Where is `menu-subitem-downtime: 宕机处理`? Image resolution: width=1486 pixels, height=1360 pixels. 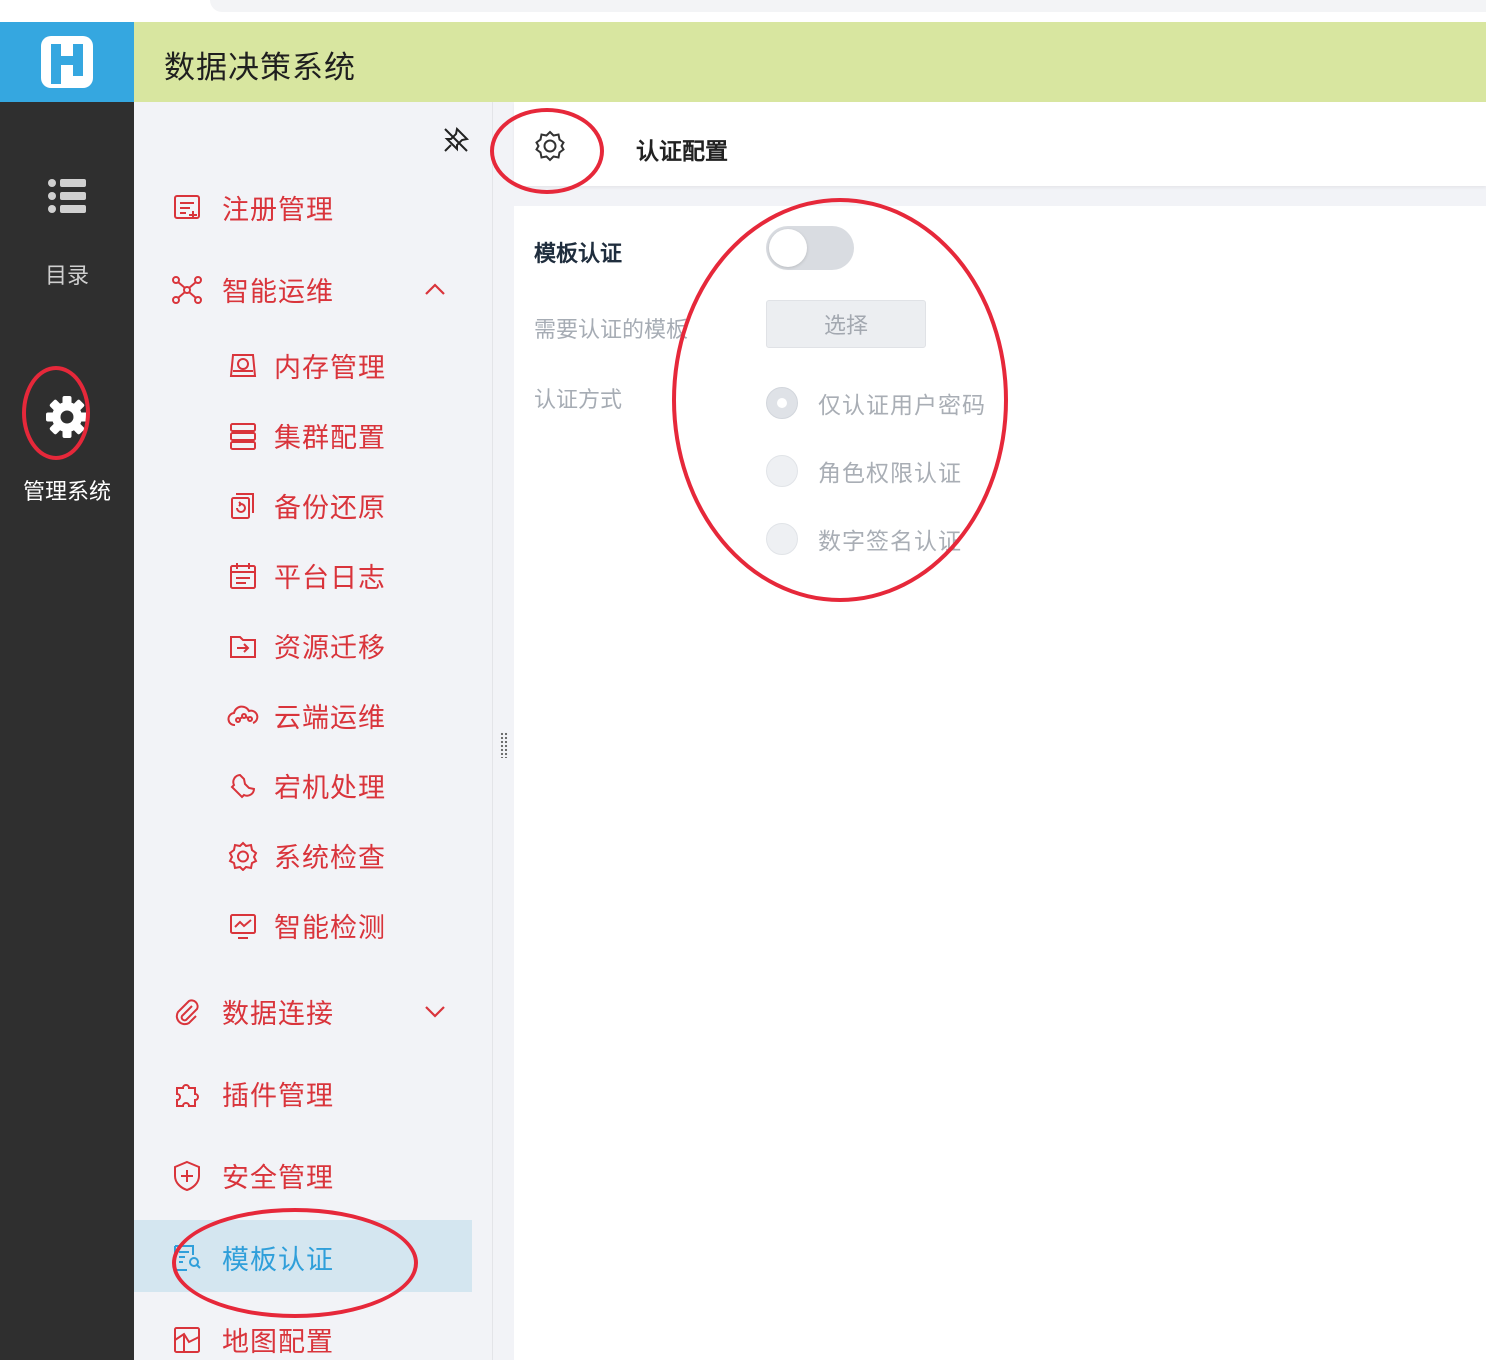 menu-subitem-downtime: 宕机处理 is located at coordinates (306, 785).